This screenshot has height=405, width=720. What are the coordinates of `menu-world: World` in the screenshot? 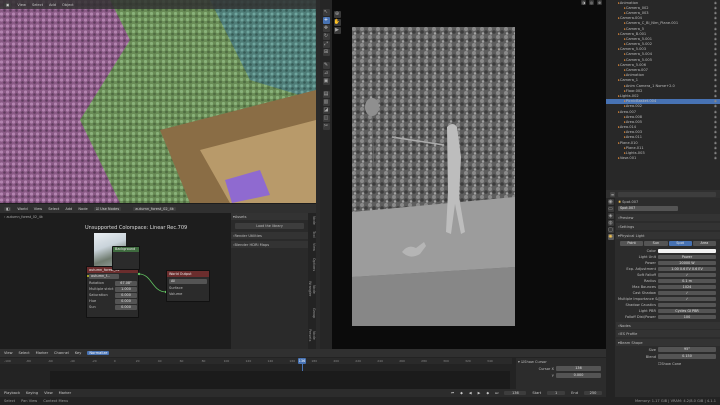 It's located at (22, 209).